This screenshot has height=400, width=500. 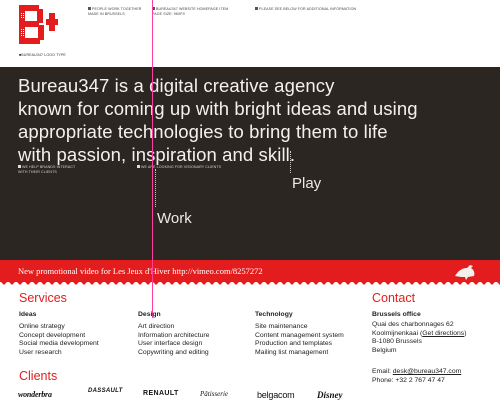 What do you see at coordinates (250, 283) in the screenshot?
I see `zigzag-edge-icon` at bounding box center [250, 283].